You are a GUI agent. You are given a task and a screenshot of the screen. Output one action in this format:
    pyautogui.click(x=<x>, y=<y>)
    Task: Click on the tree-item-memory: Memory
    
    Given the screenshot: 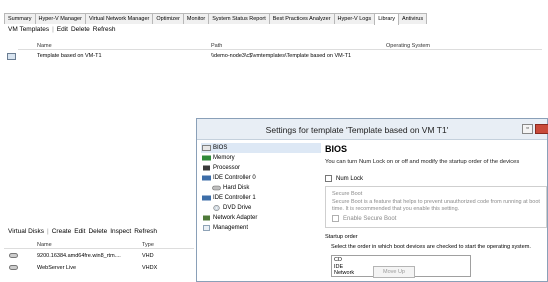 What is the action you would take?
    pyautogui.click(x=261, y=158)
    